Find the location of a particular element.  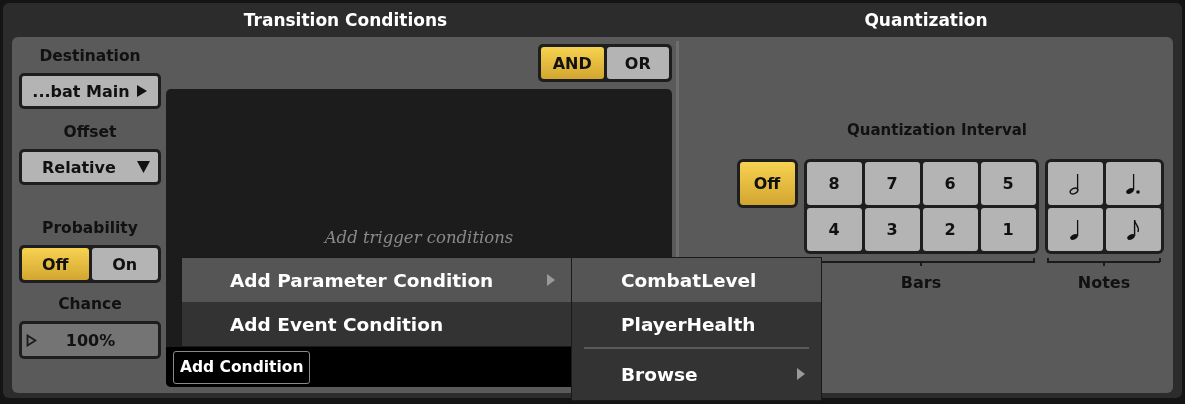

eighth-note-icon is located at coordinates (1133, 229).